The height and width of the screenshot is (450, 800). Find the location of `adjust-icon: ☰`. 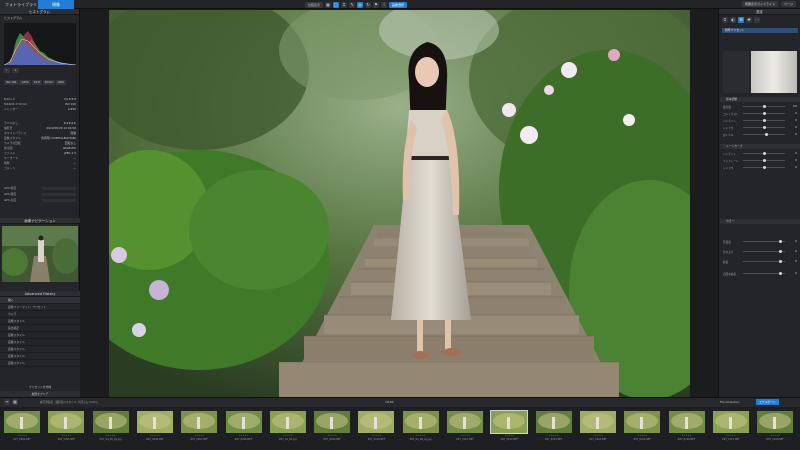

adjust-icon: ☰ is located at coordinates (741, 20).